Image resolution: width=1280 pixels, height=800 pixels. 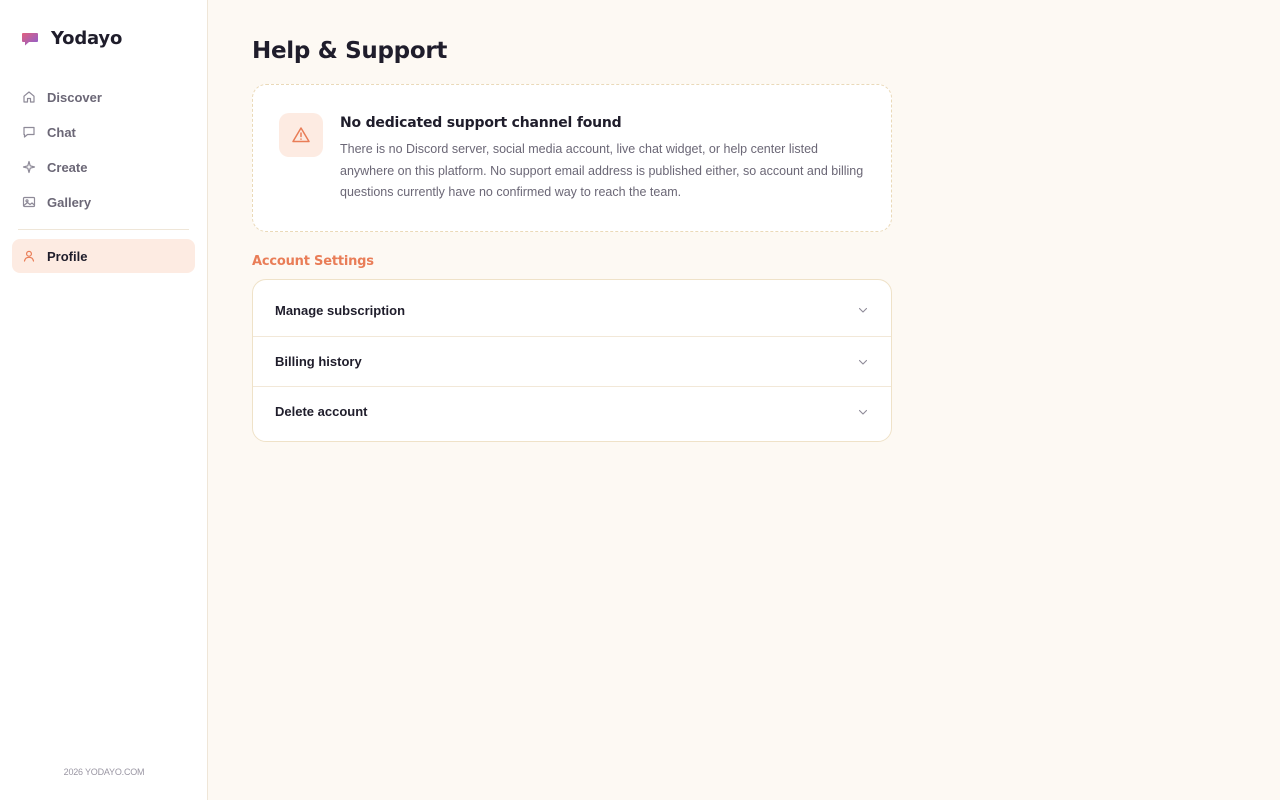 I want to click on user-icon, so click(x=29, y=256).